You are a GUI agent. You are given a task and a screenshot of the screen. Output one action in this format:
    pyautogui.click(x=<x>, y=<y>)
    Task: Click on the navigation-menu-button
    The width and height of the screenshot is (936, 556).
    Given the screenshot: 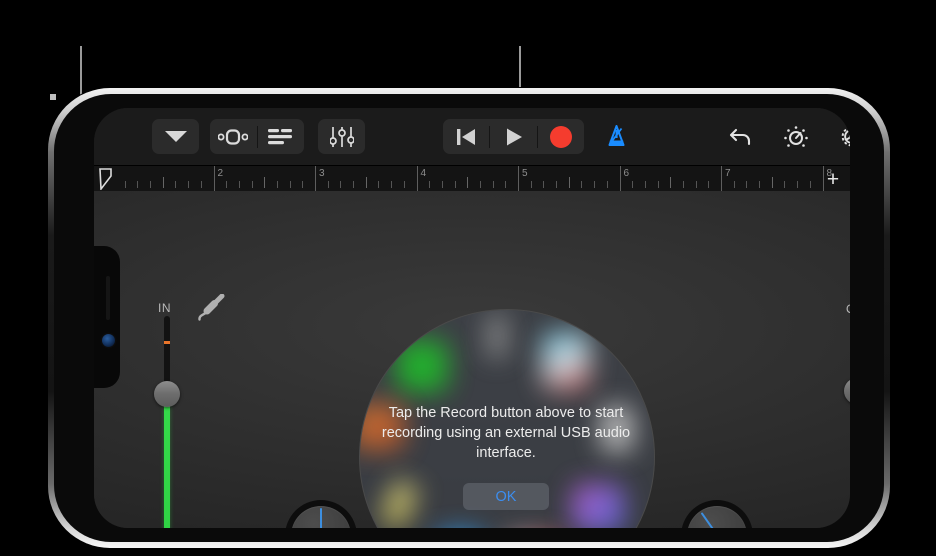 What is the action you would take?
    pyautogui.click(x=175, y=136)
    